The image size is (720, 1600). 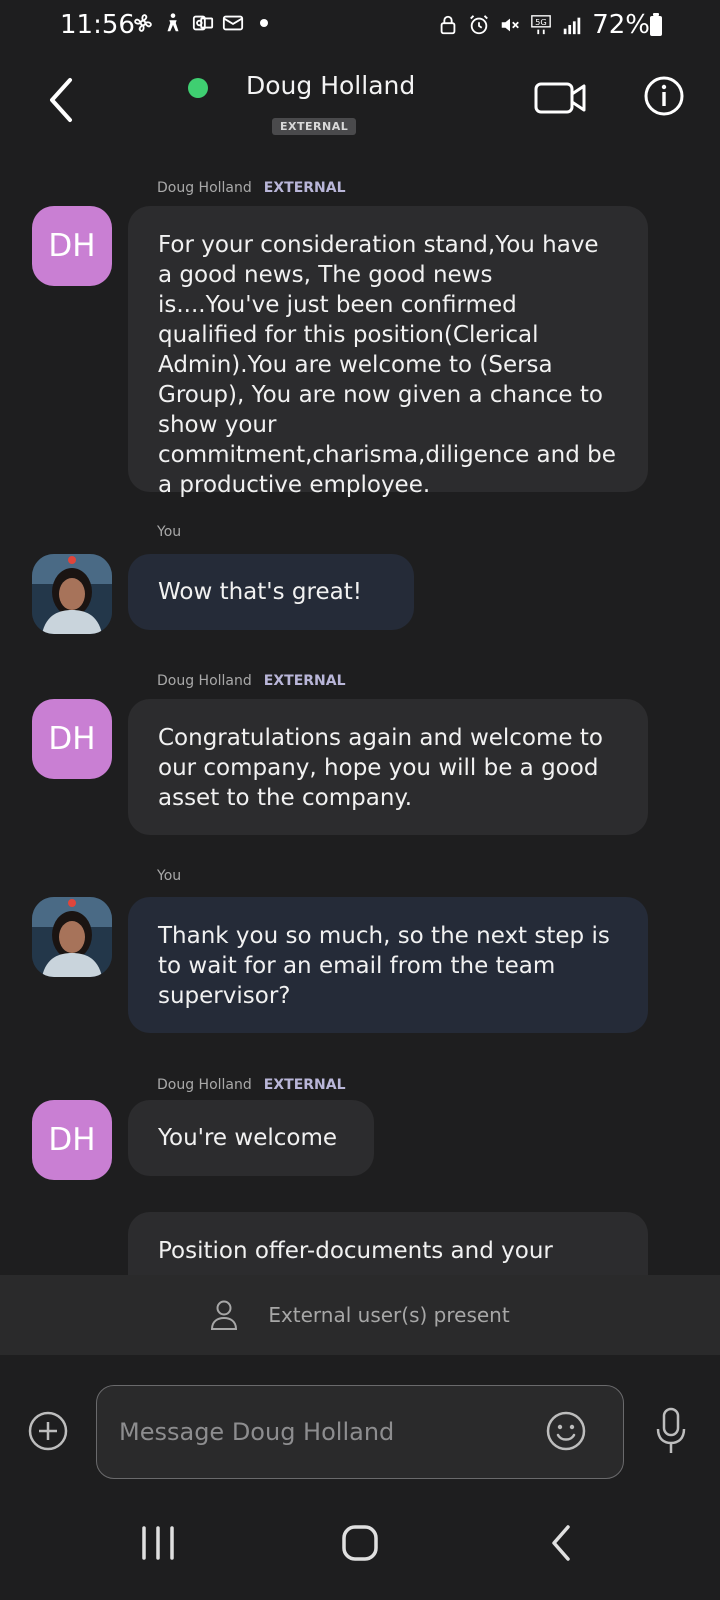 I want to click on home-icon, so click(x=360, y=1543).